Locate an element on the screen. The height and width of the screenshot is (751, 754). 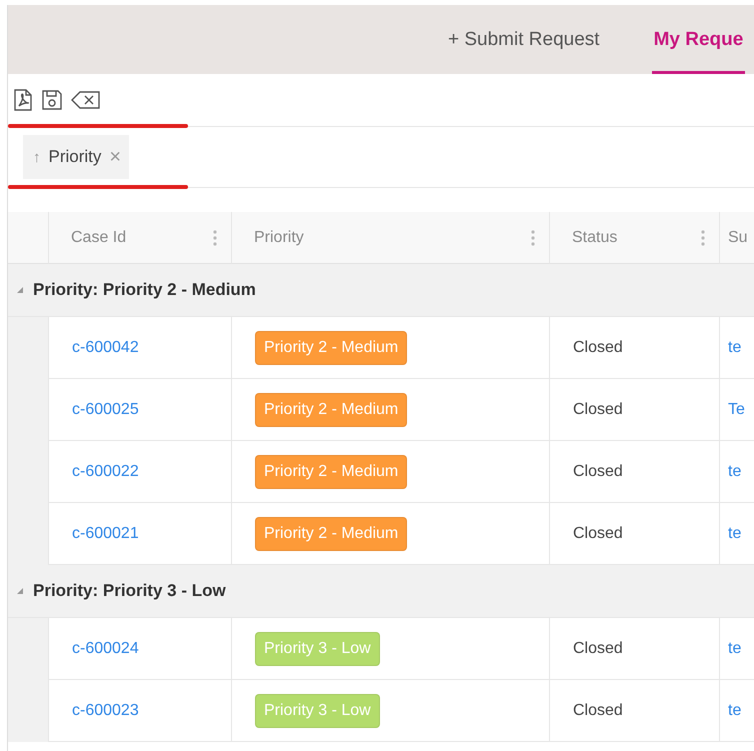
nav-tab: + Submit Request is located at coordinates (524, 39).